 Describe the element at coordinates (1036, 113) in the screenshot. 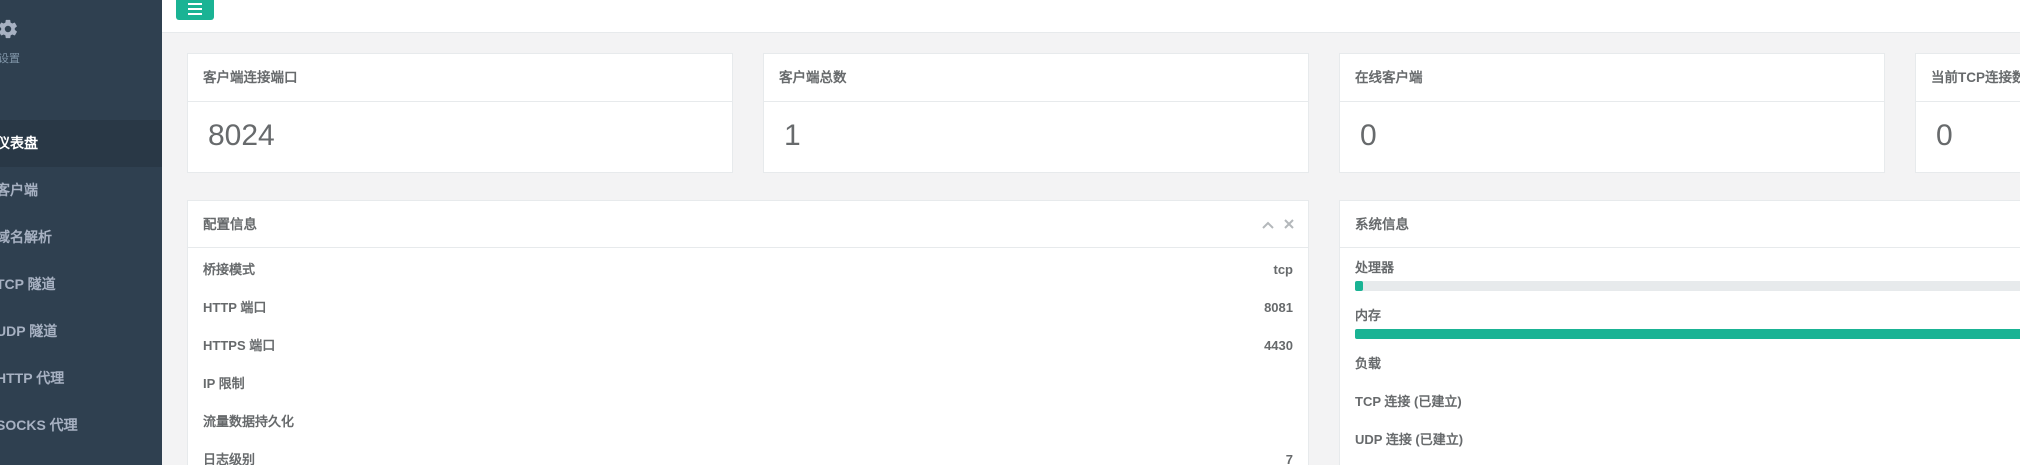

I see `stat-client-total: 客户端总数 1` at that location.